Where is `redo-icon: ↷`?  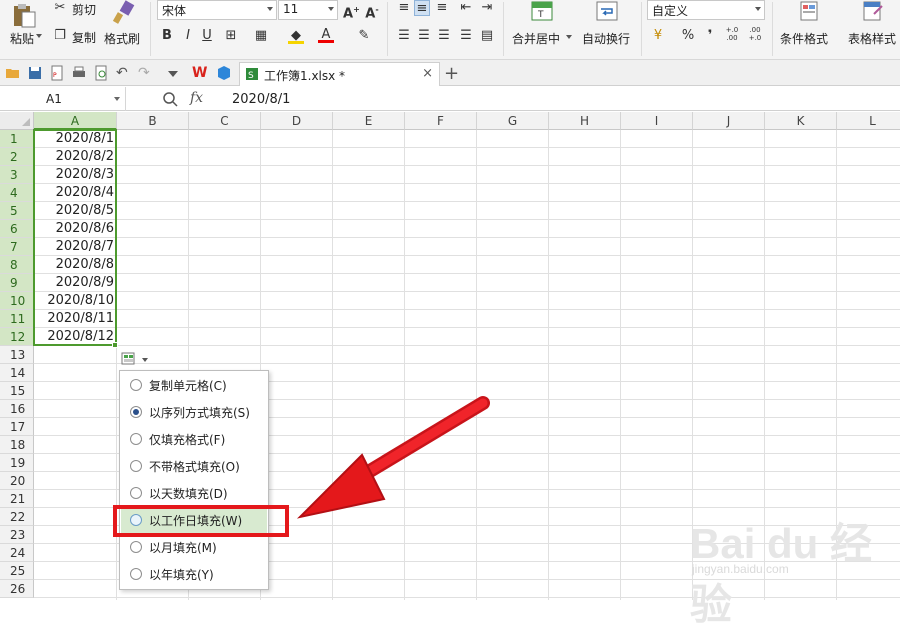 redo-icon: ↷ is located at coordinates (146, 73).